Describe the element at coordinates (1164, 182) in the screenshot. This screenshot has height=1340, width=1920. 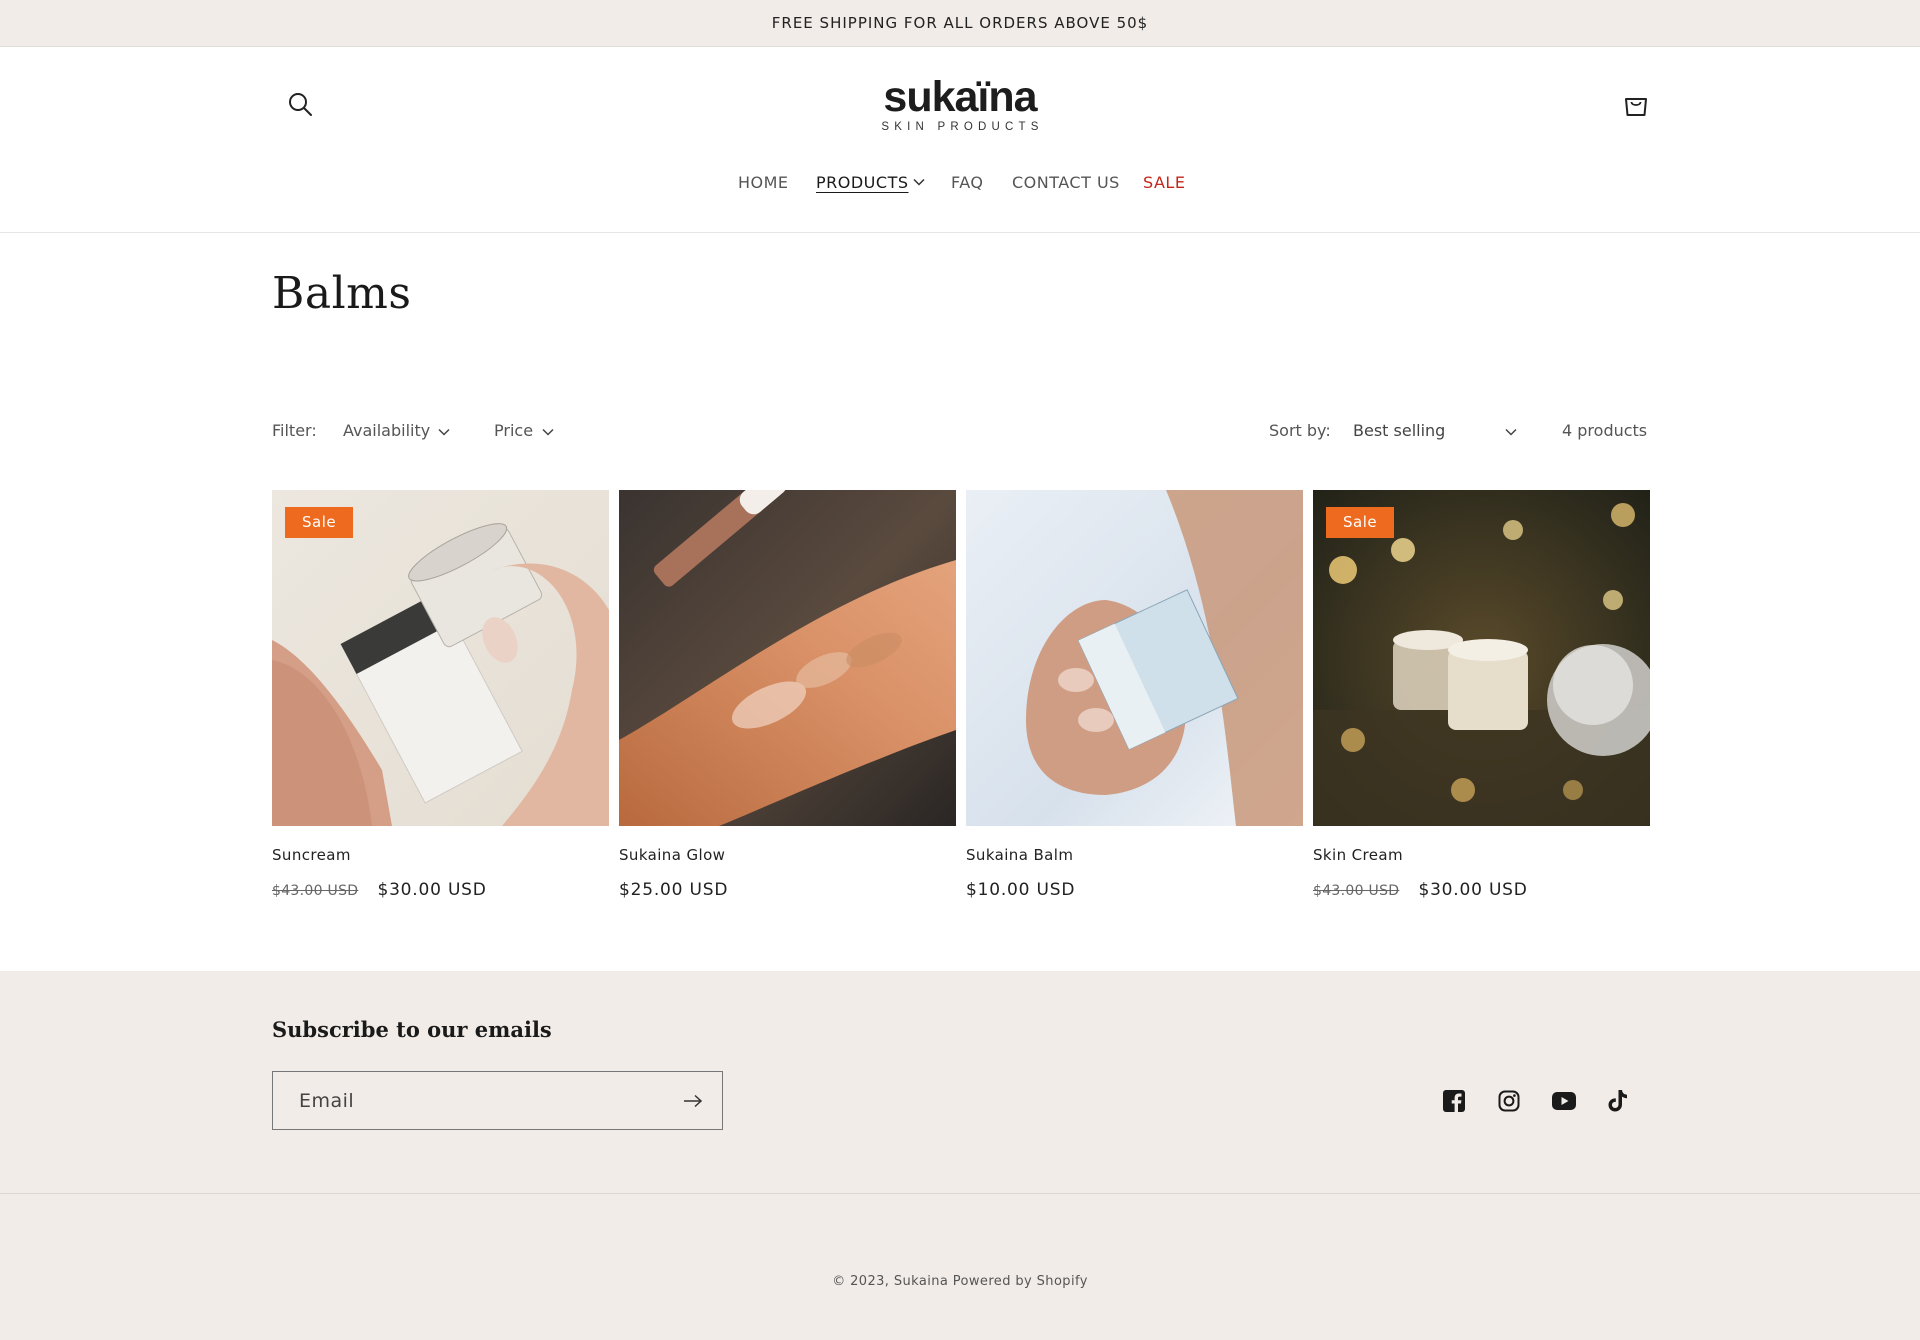
I see `nav-item-sale: SALE` at that location.